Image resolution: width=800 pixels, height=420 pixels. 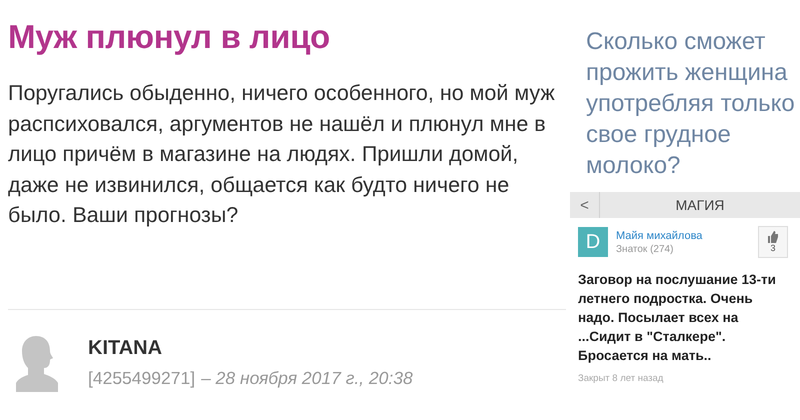 What do you see at coordinates (700, 205) in the screenshot?
I see `category-title: МАГИЯ` at bounding box center [700, 205].